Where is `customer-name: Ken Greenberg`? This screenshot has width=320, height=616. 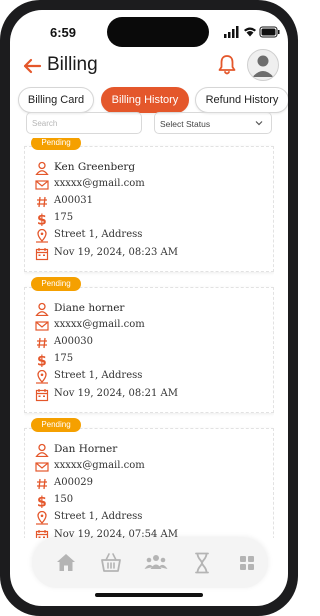
customer-name: Ken Greenberg is located at coordinates (95, 167).